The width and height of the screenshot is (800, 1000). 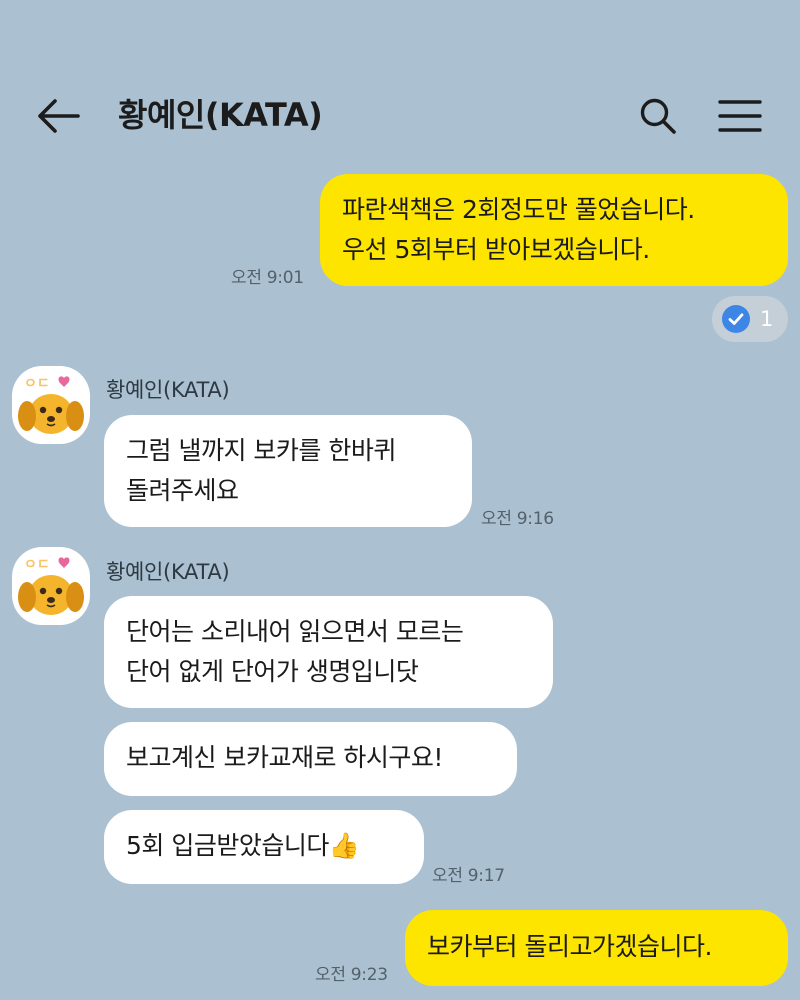 I want to click on message-timestamp: 오전 9:01, so click(x=267, y=278).